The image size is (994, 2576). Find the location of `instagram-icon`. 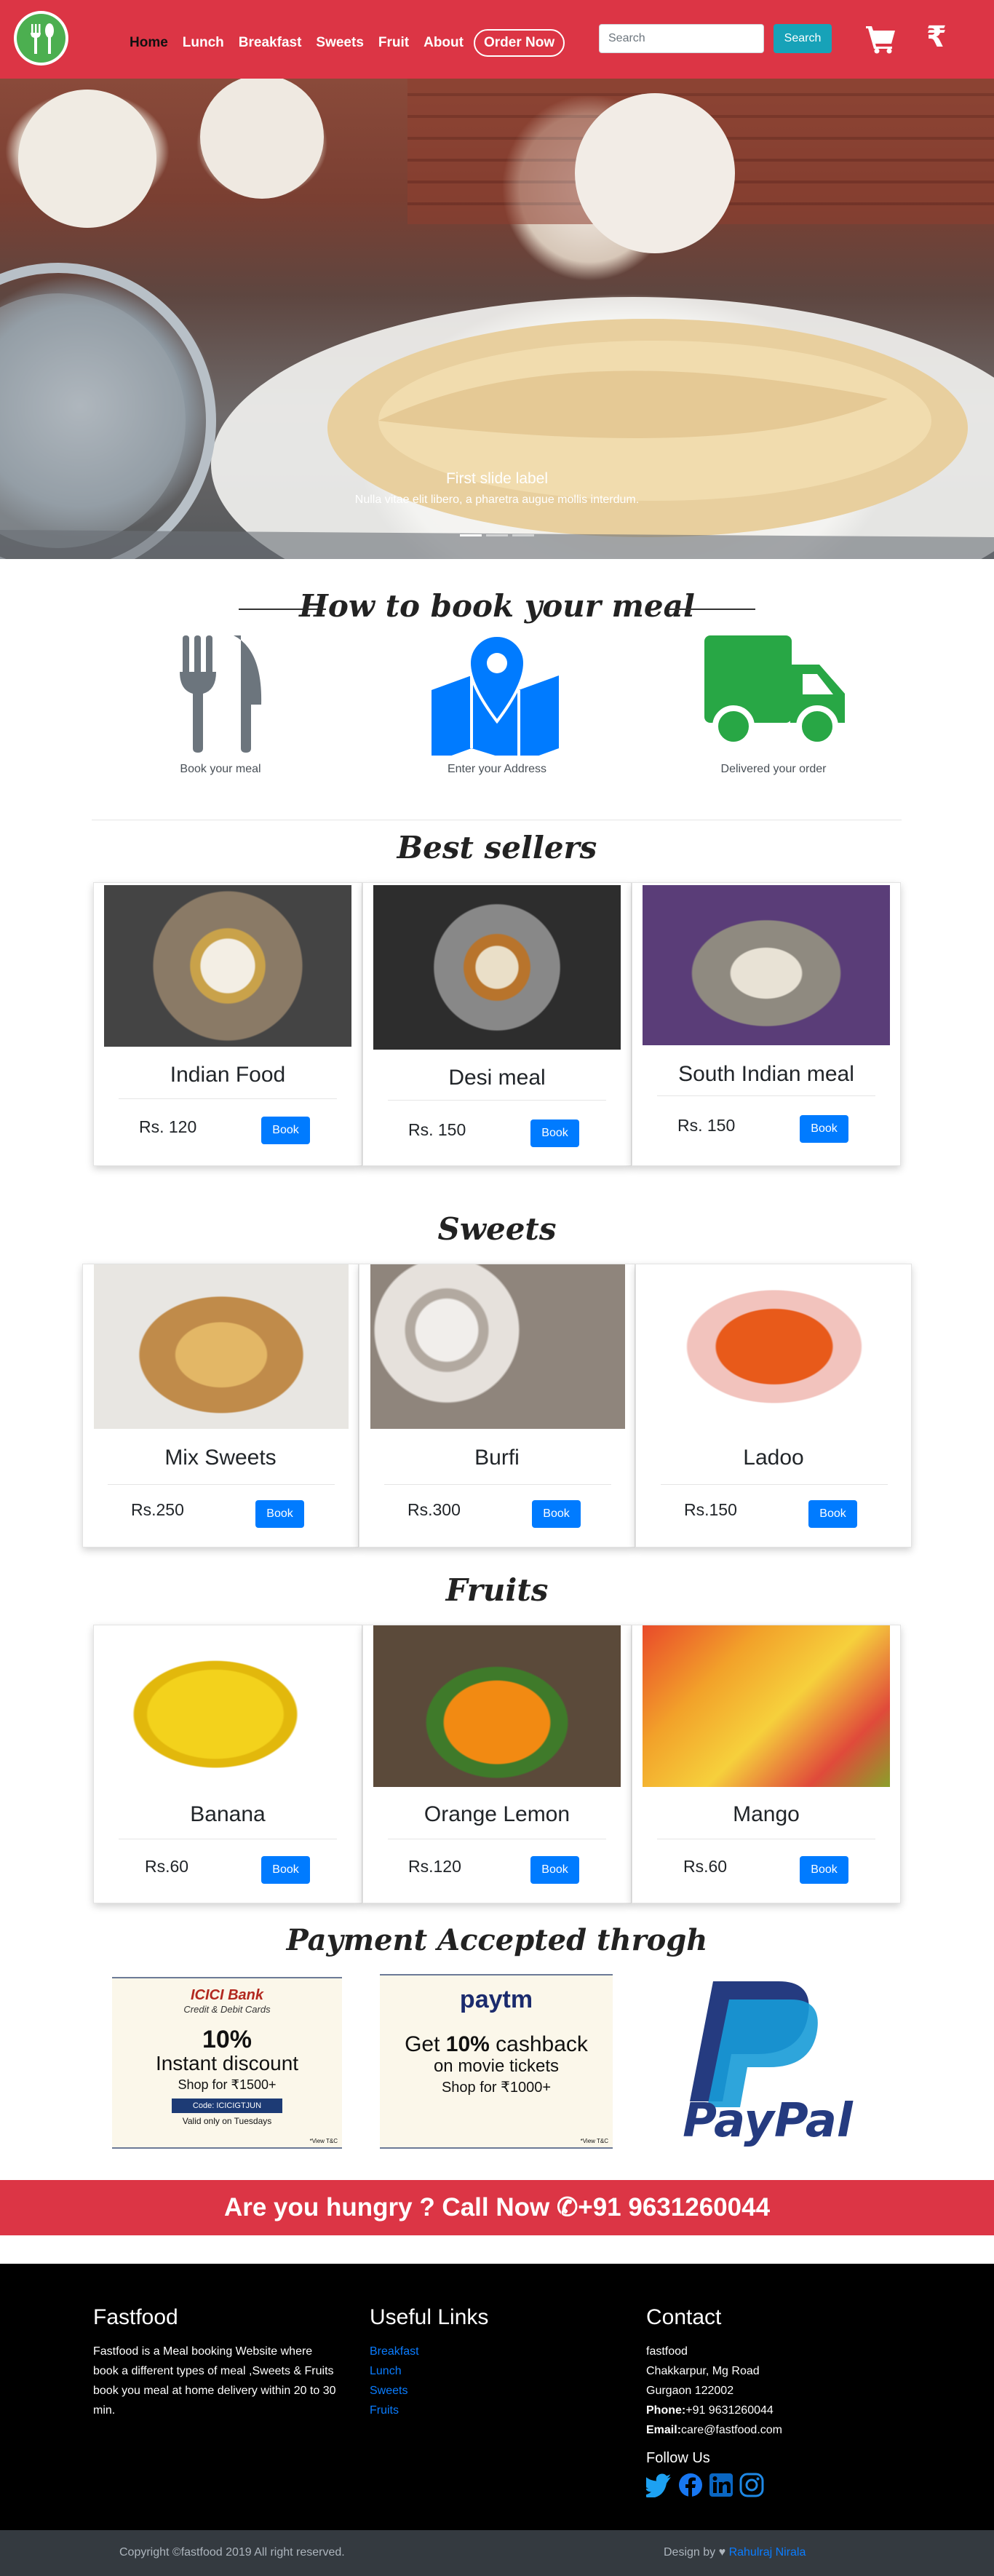

instagram-icon is located at coordinates (751, 2485).